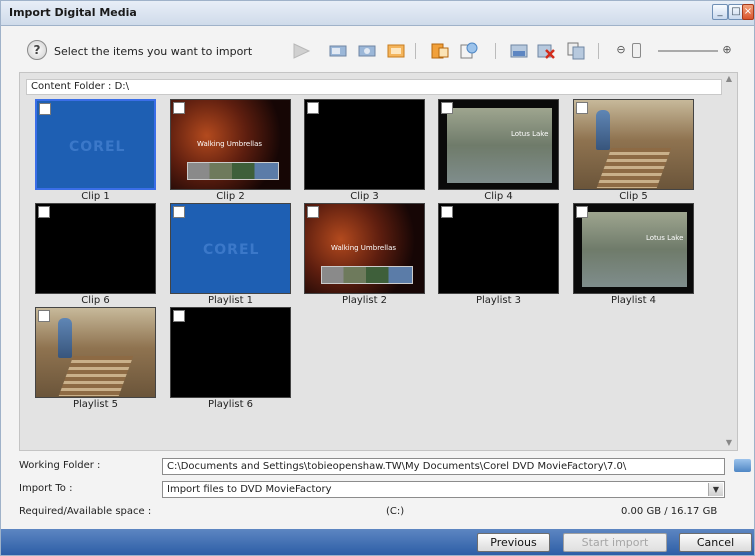 This screenshot has width=755, height=556. What do you see at coordinates (95, 300) in the screenshot?
I see `tile-label: Clip 6` at bounding box center [95, 300].